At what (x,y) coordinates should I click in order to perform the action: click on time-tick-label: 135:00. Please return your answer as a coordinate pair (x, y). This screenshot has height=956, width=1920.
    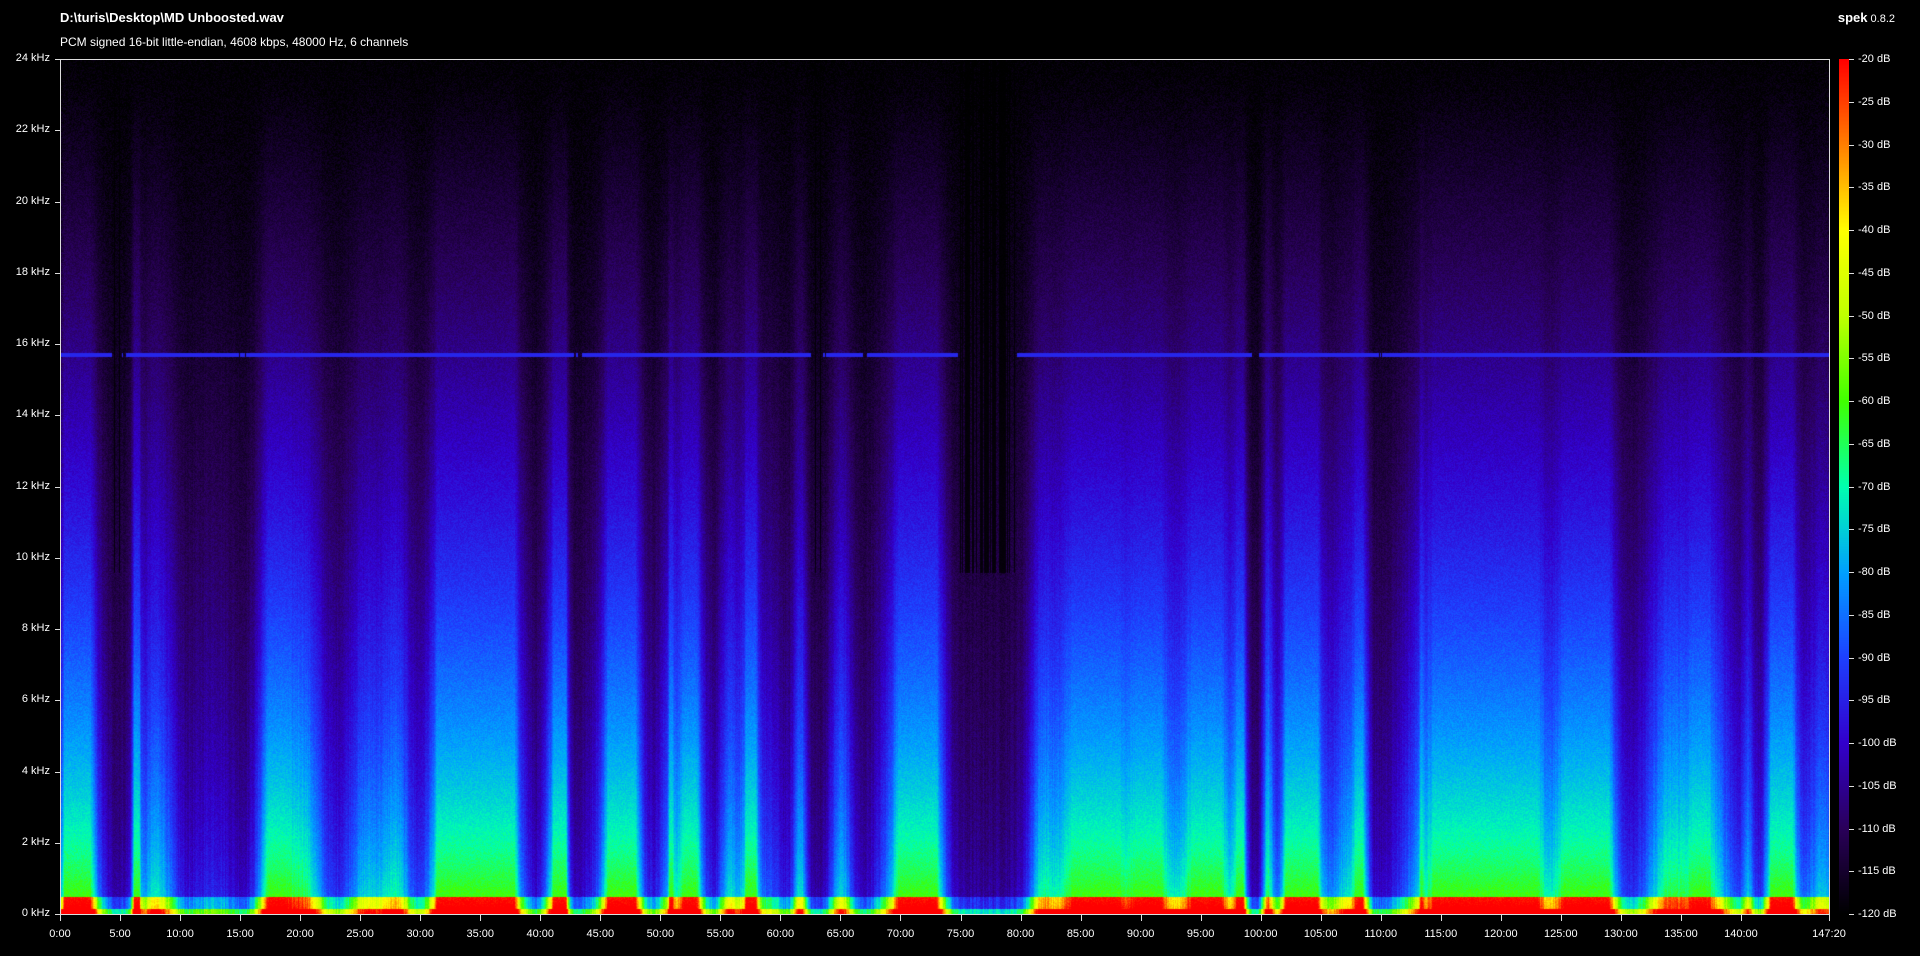
    Looking at the image, I should click on (1681, 934).